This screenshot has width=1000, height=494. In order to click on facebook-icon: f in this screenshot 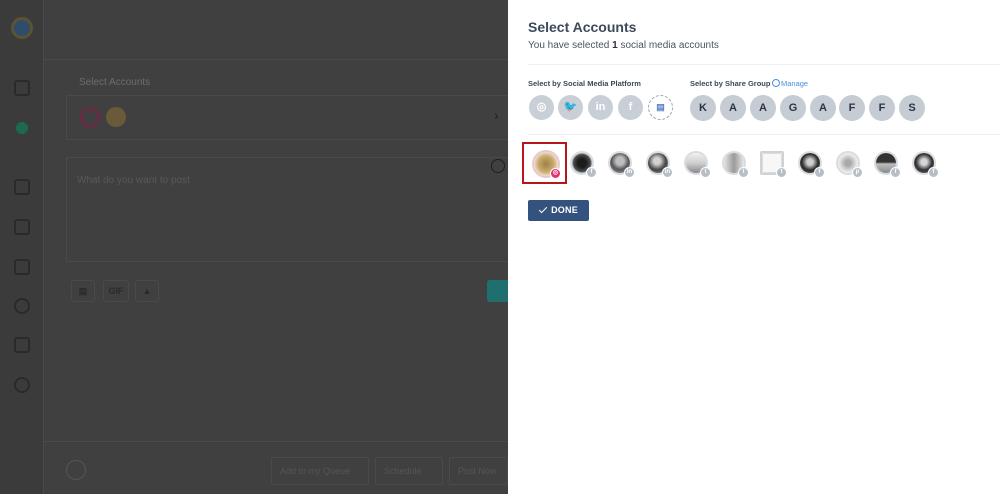, I will do `click(630, 107)`.